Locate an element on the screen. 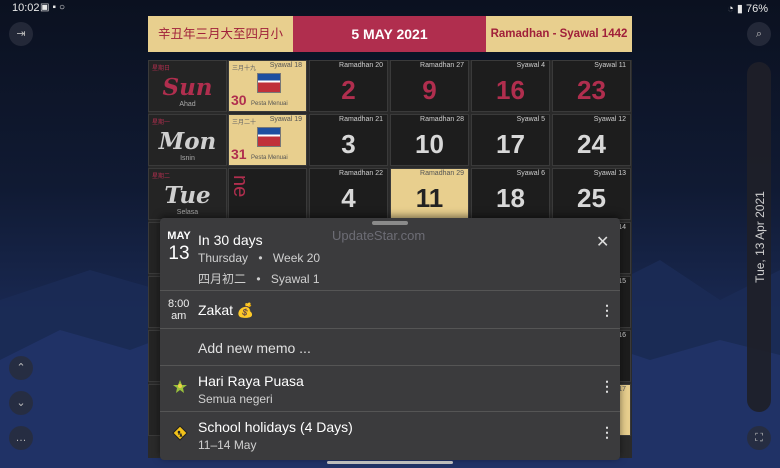 The width and height of the screenshot is (780, 468). hijri-date: Syawal 18 is located at coordinates (285, 65).